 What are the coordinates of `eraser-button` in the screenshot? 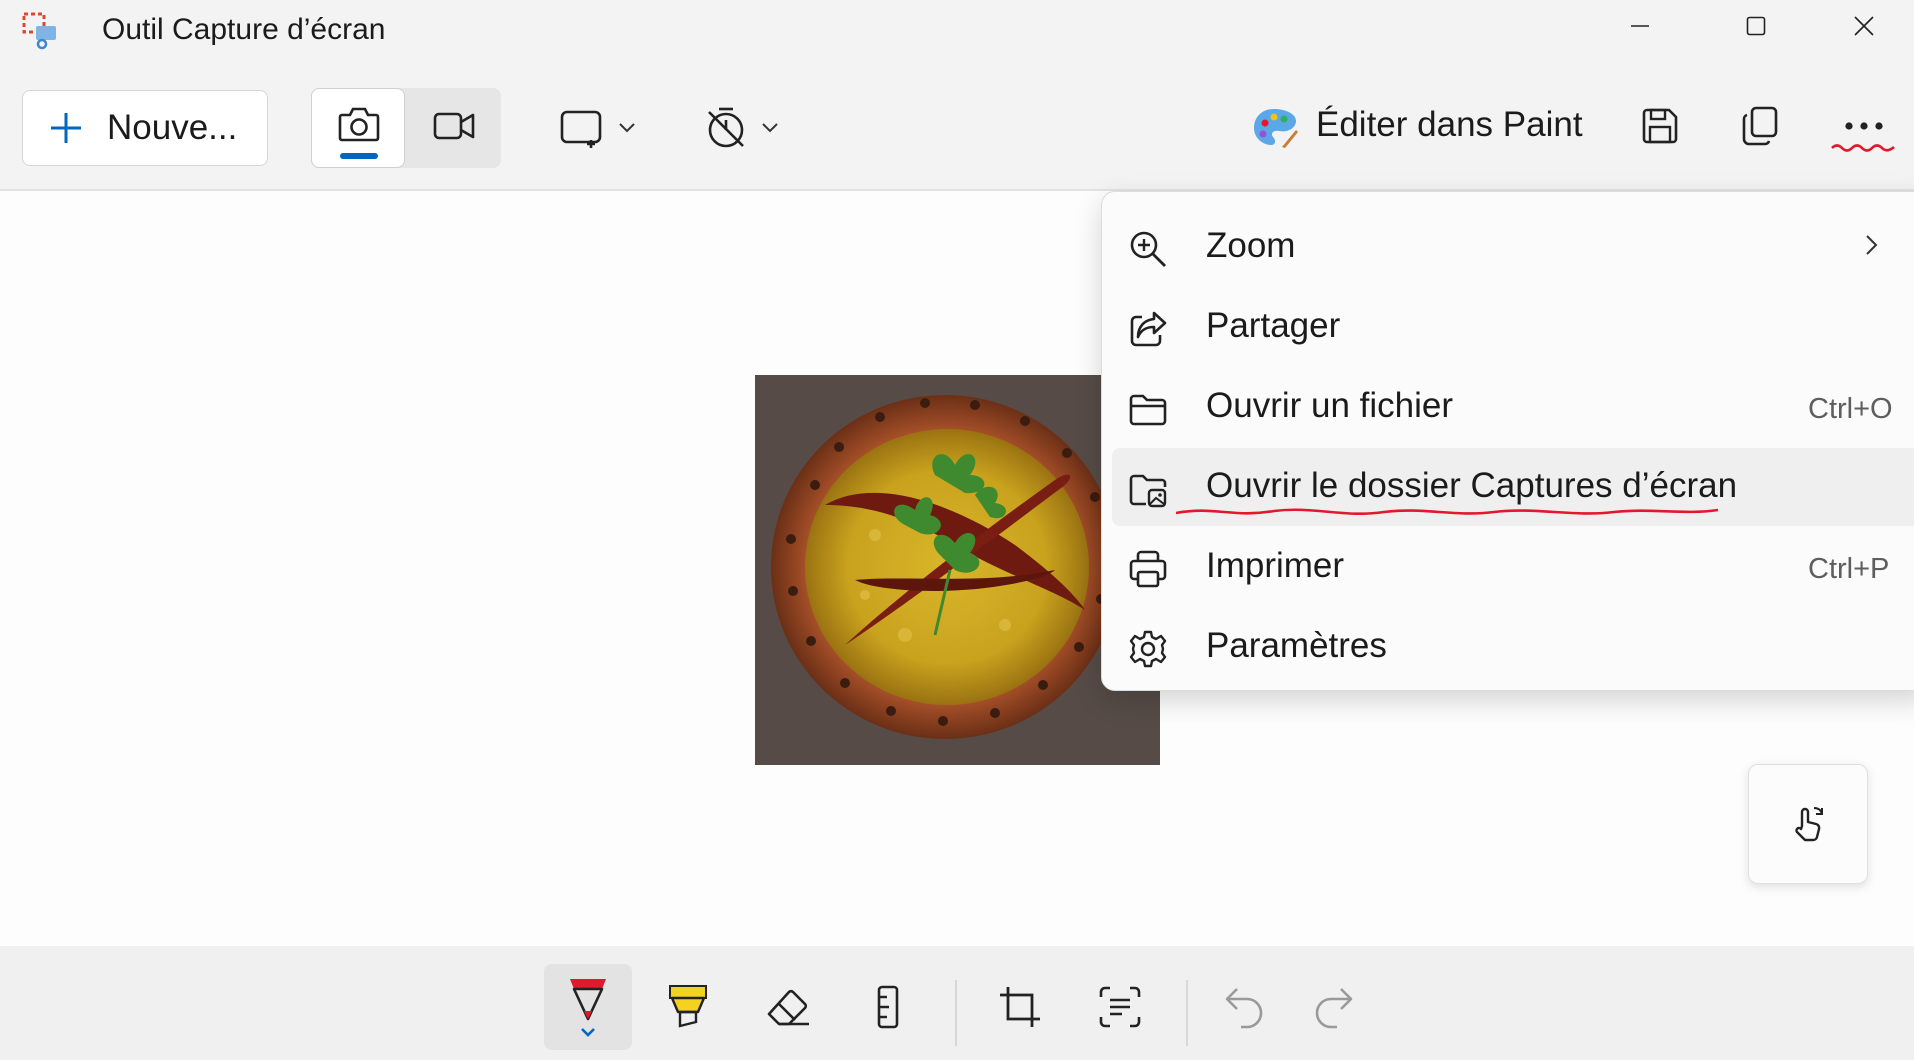 It's located at (788, 1007).